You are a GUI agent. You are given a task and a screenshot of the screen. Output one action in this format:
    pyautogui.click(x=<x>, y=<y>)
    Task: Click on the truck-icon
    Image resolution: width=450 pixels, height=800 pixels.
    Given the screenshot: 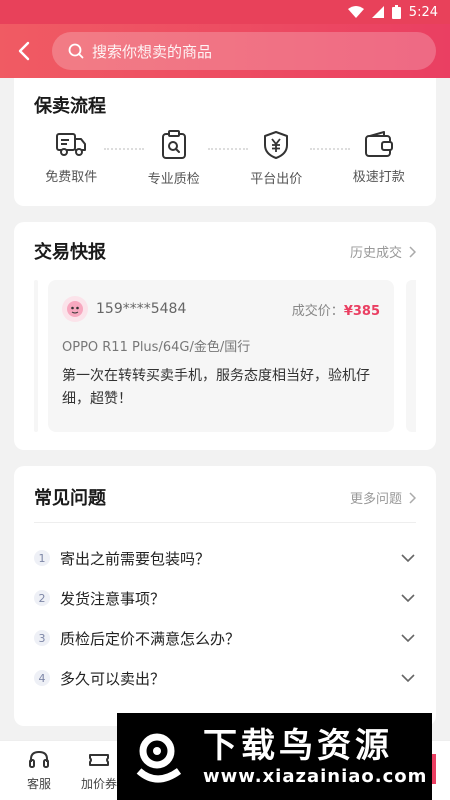 What is the action you would take?
    pyautogui.click(x=71, y=144)
    